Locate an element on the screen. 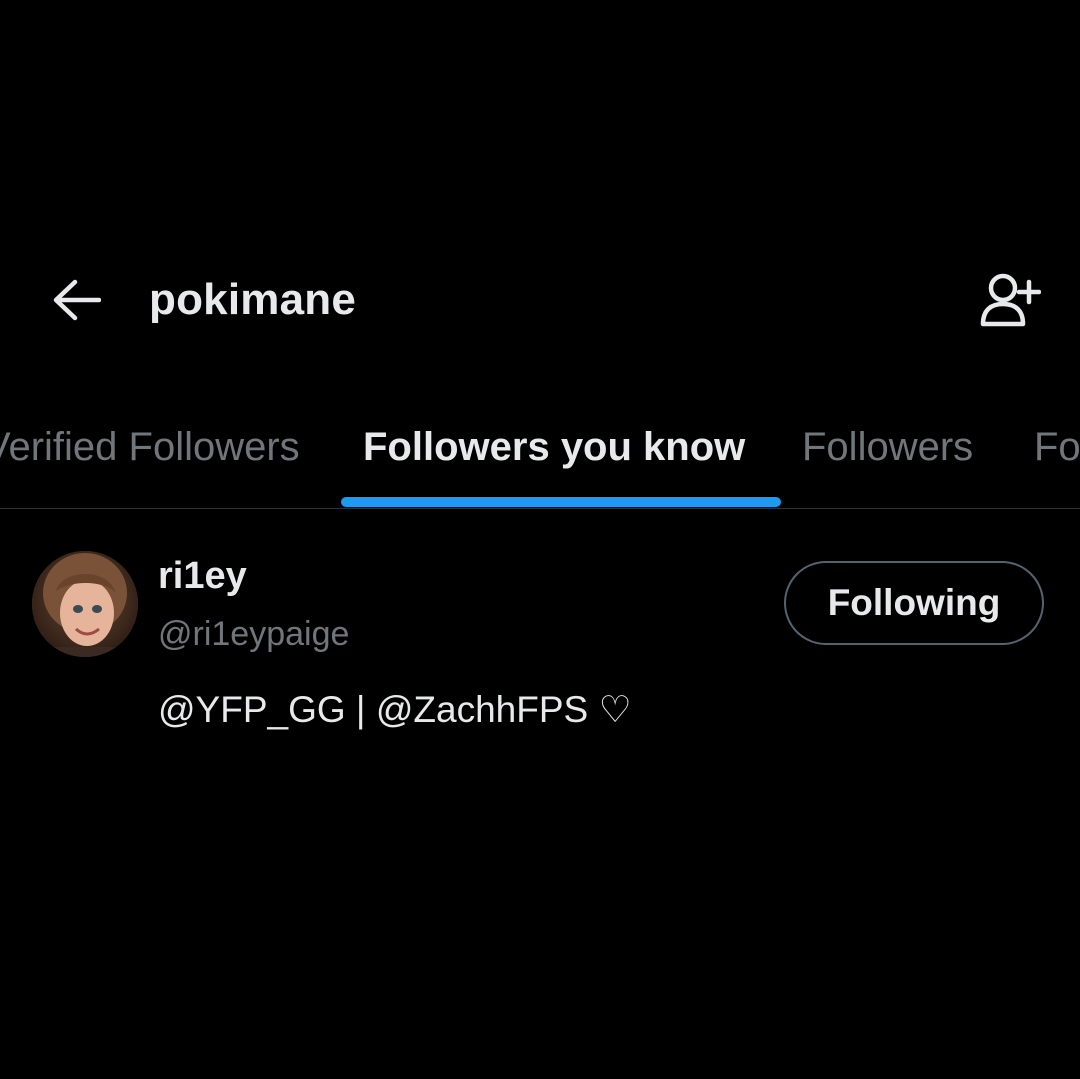 This screenshot has height=1079, width=1080. avatar is located at coordinates (85, 604).